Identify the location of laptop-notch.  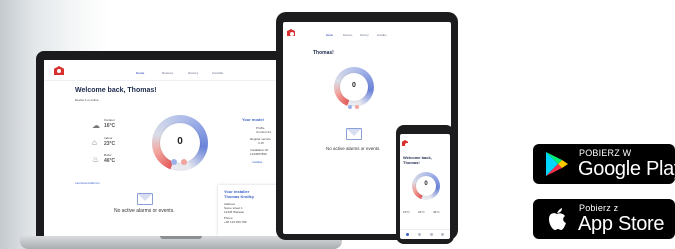
(181, 237).